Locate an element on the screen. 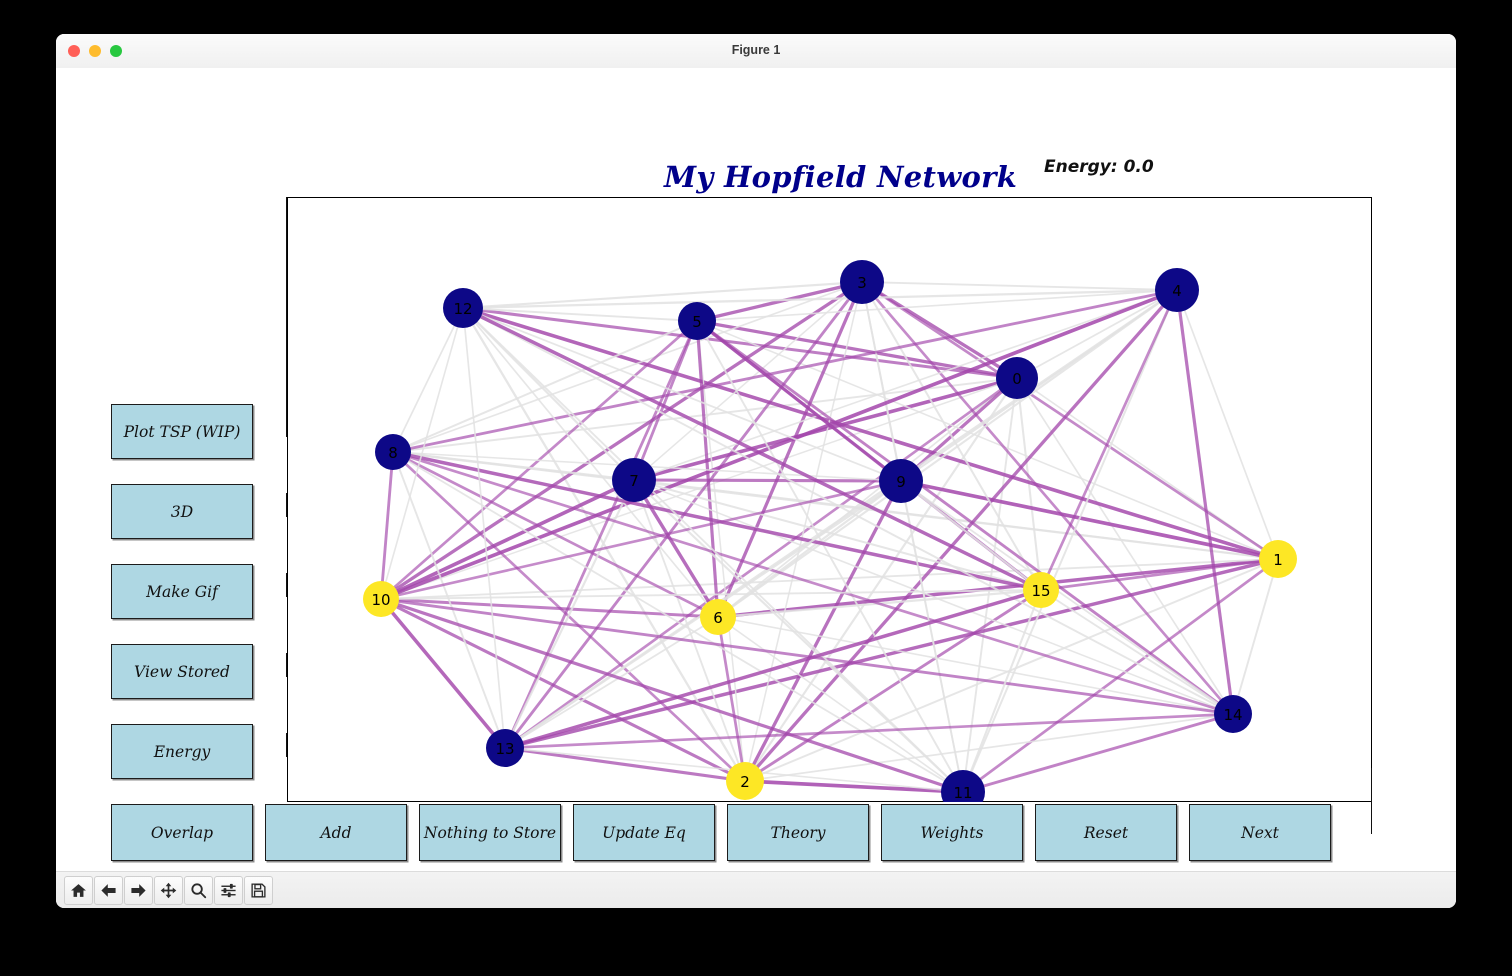  button-overlap: Overlap is located at coordinates (182, 832).